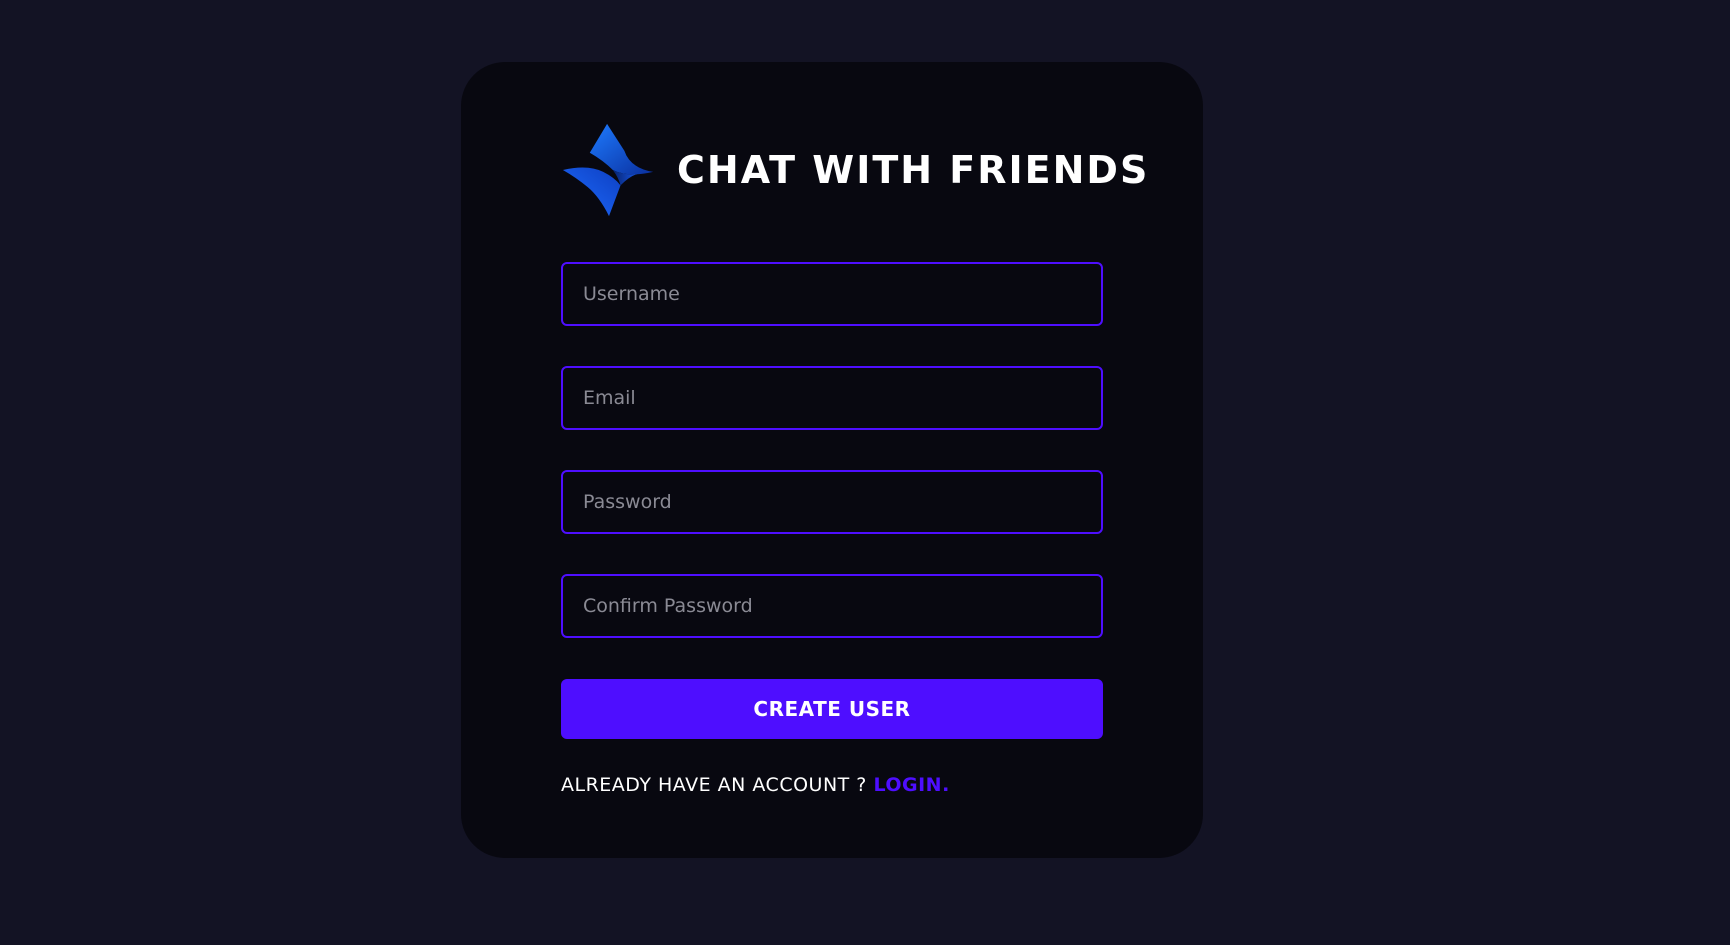 This screenshot has width=1730, height=945. What do you see at coordinates (913, 170) in the screenshot?
I see `app-title: CHAT WITH FRIENDS` at bounding box center [913, 170].